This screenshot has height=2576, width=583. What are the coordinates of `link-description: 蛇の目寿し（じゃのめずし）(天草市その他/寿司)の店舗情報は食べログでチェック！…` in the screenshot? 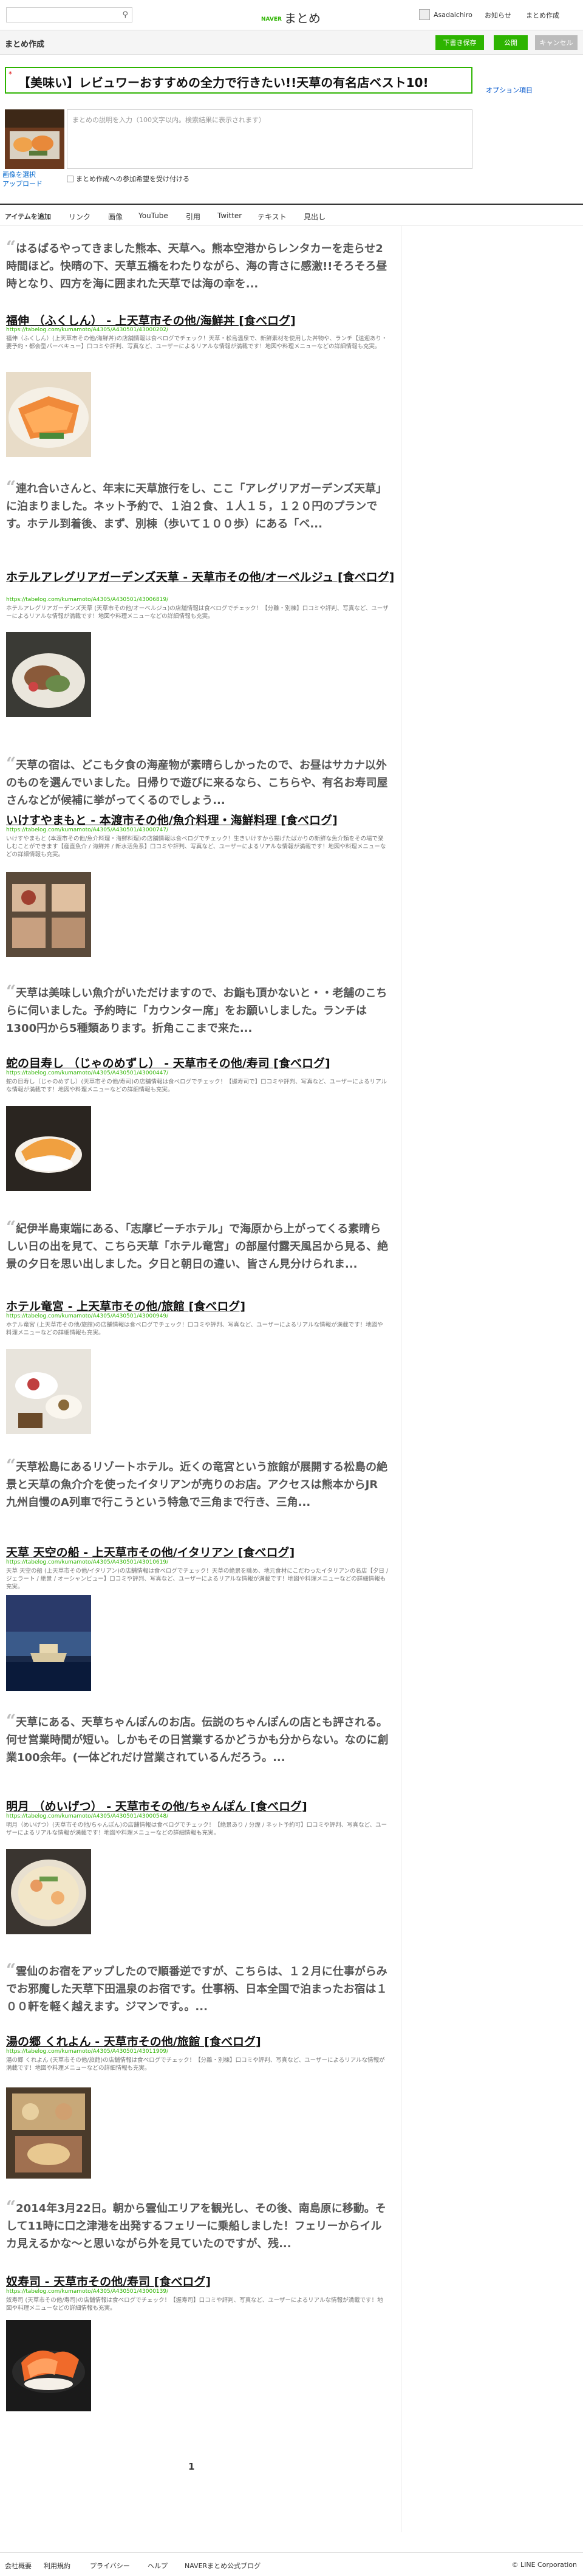 It's located at (197, 1086).